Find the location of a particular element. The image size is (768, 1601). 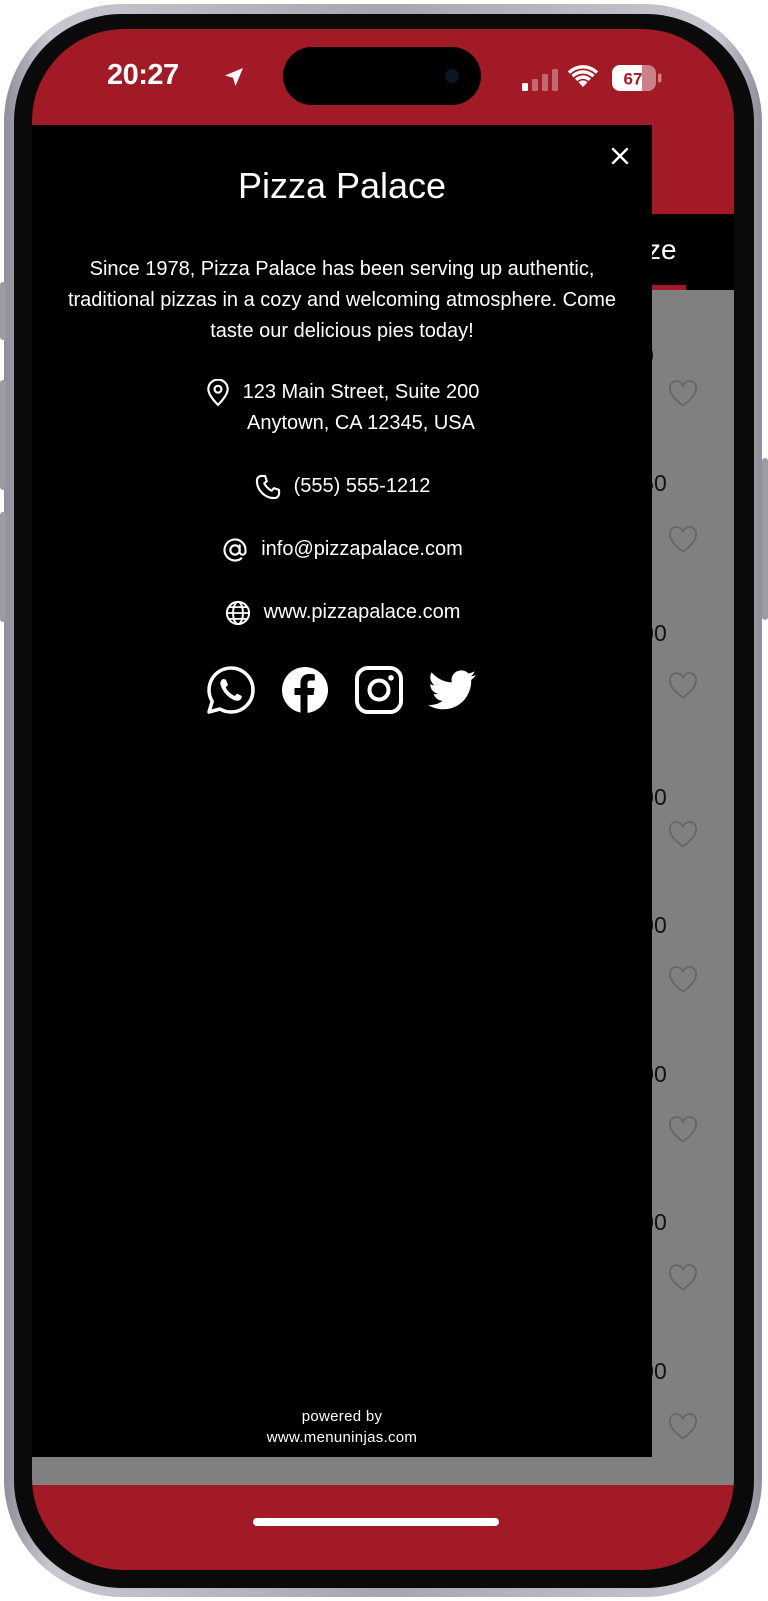

social-links is located at coordinates (342, 690).